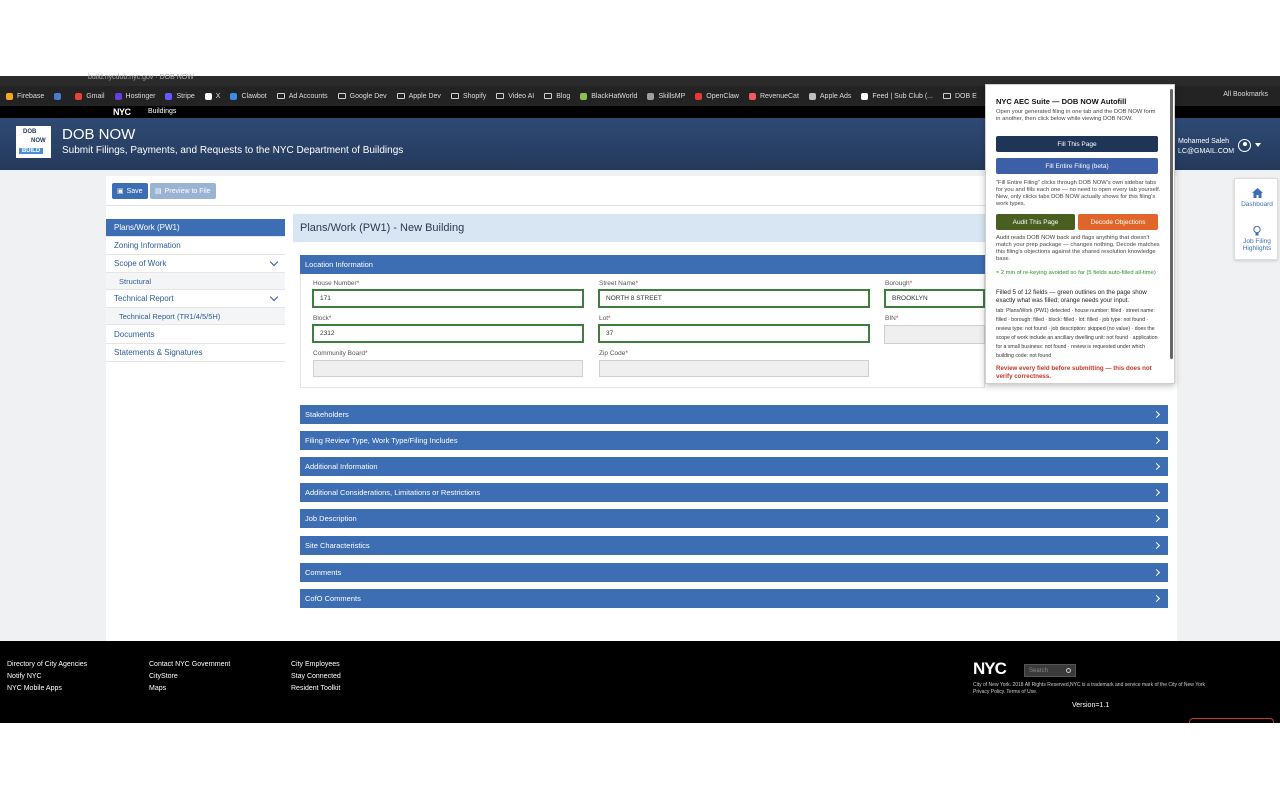 The width and height of the screenshot is (1280, 800). I want to click on footer-link: CityStore, so click(163, 676).